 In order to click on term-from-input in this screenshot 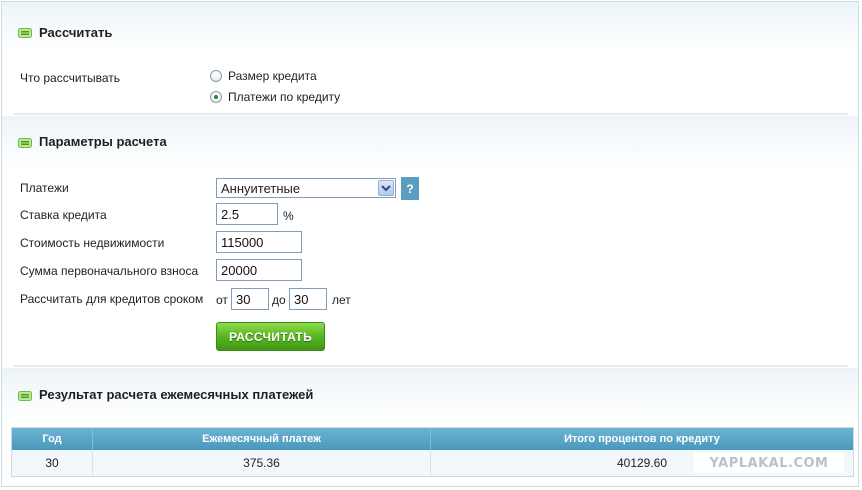, I will do `click(250, 299)`.